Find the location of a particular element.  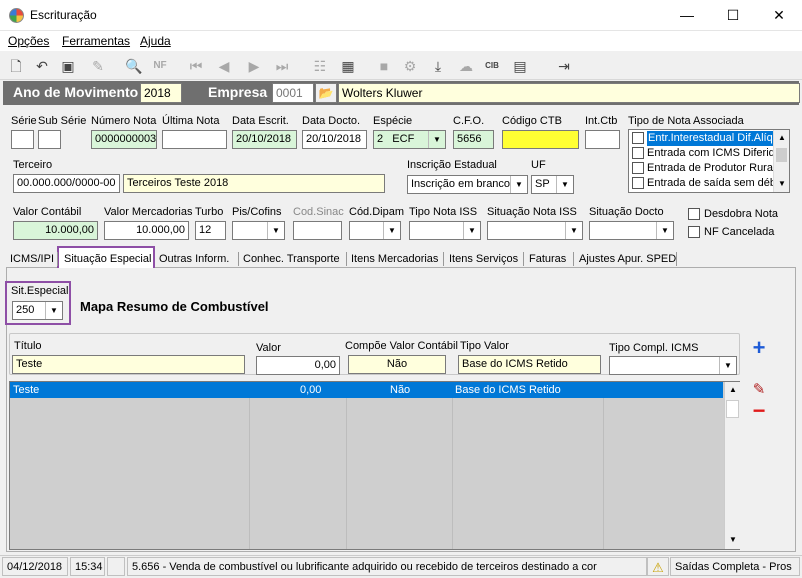

menu-opcoes: Opções is located at coordinates (28, 41).